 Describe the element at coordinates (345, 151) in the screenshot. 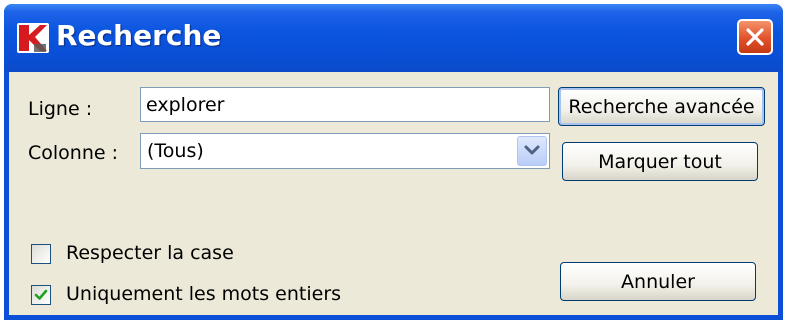

I see `colonne-combobox: (Tous)` at that location.